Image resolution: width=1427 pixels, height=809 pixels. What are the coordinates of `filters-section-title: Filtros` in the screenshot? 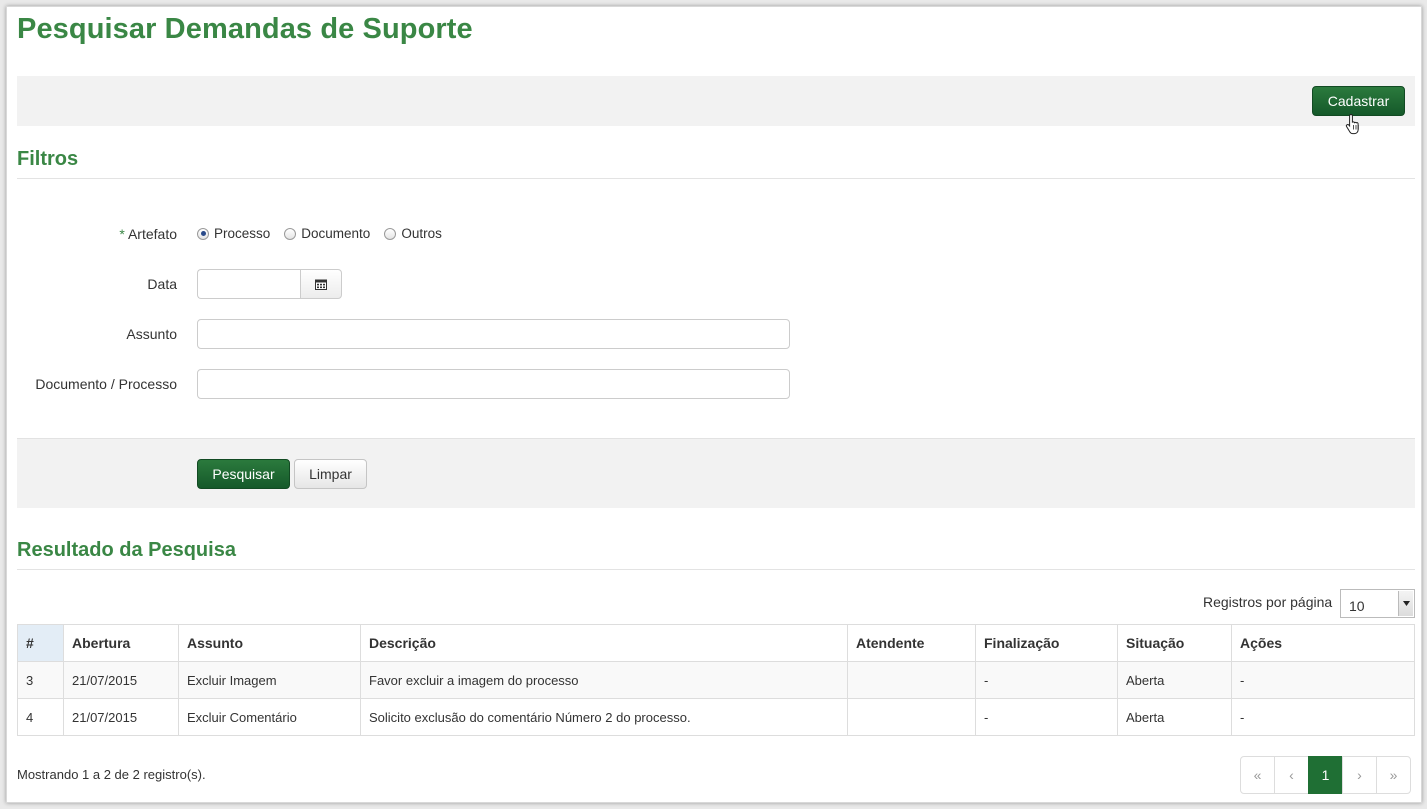 It's located at (48, 159).